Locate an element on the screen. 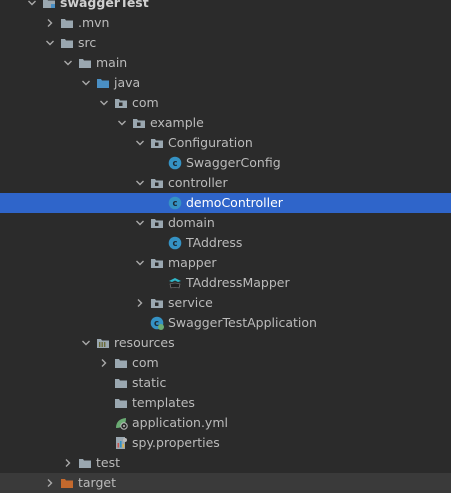 The image size is (451, 493). tree-item-domain: domain is located at coordinates (225, 223).